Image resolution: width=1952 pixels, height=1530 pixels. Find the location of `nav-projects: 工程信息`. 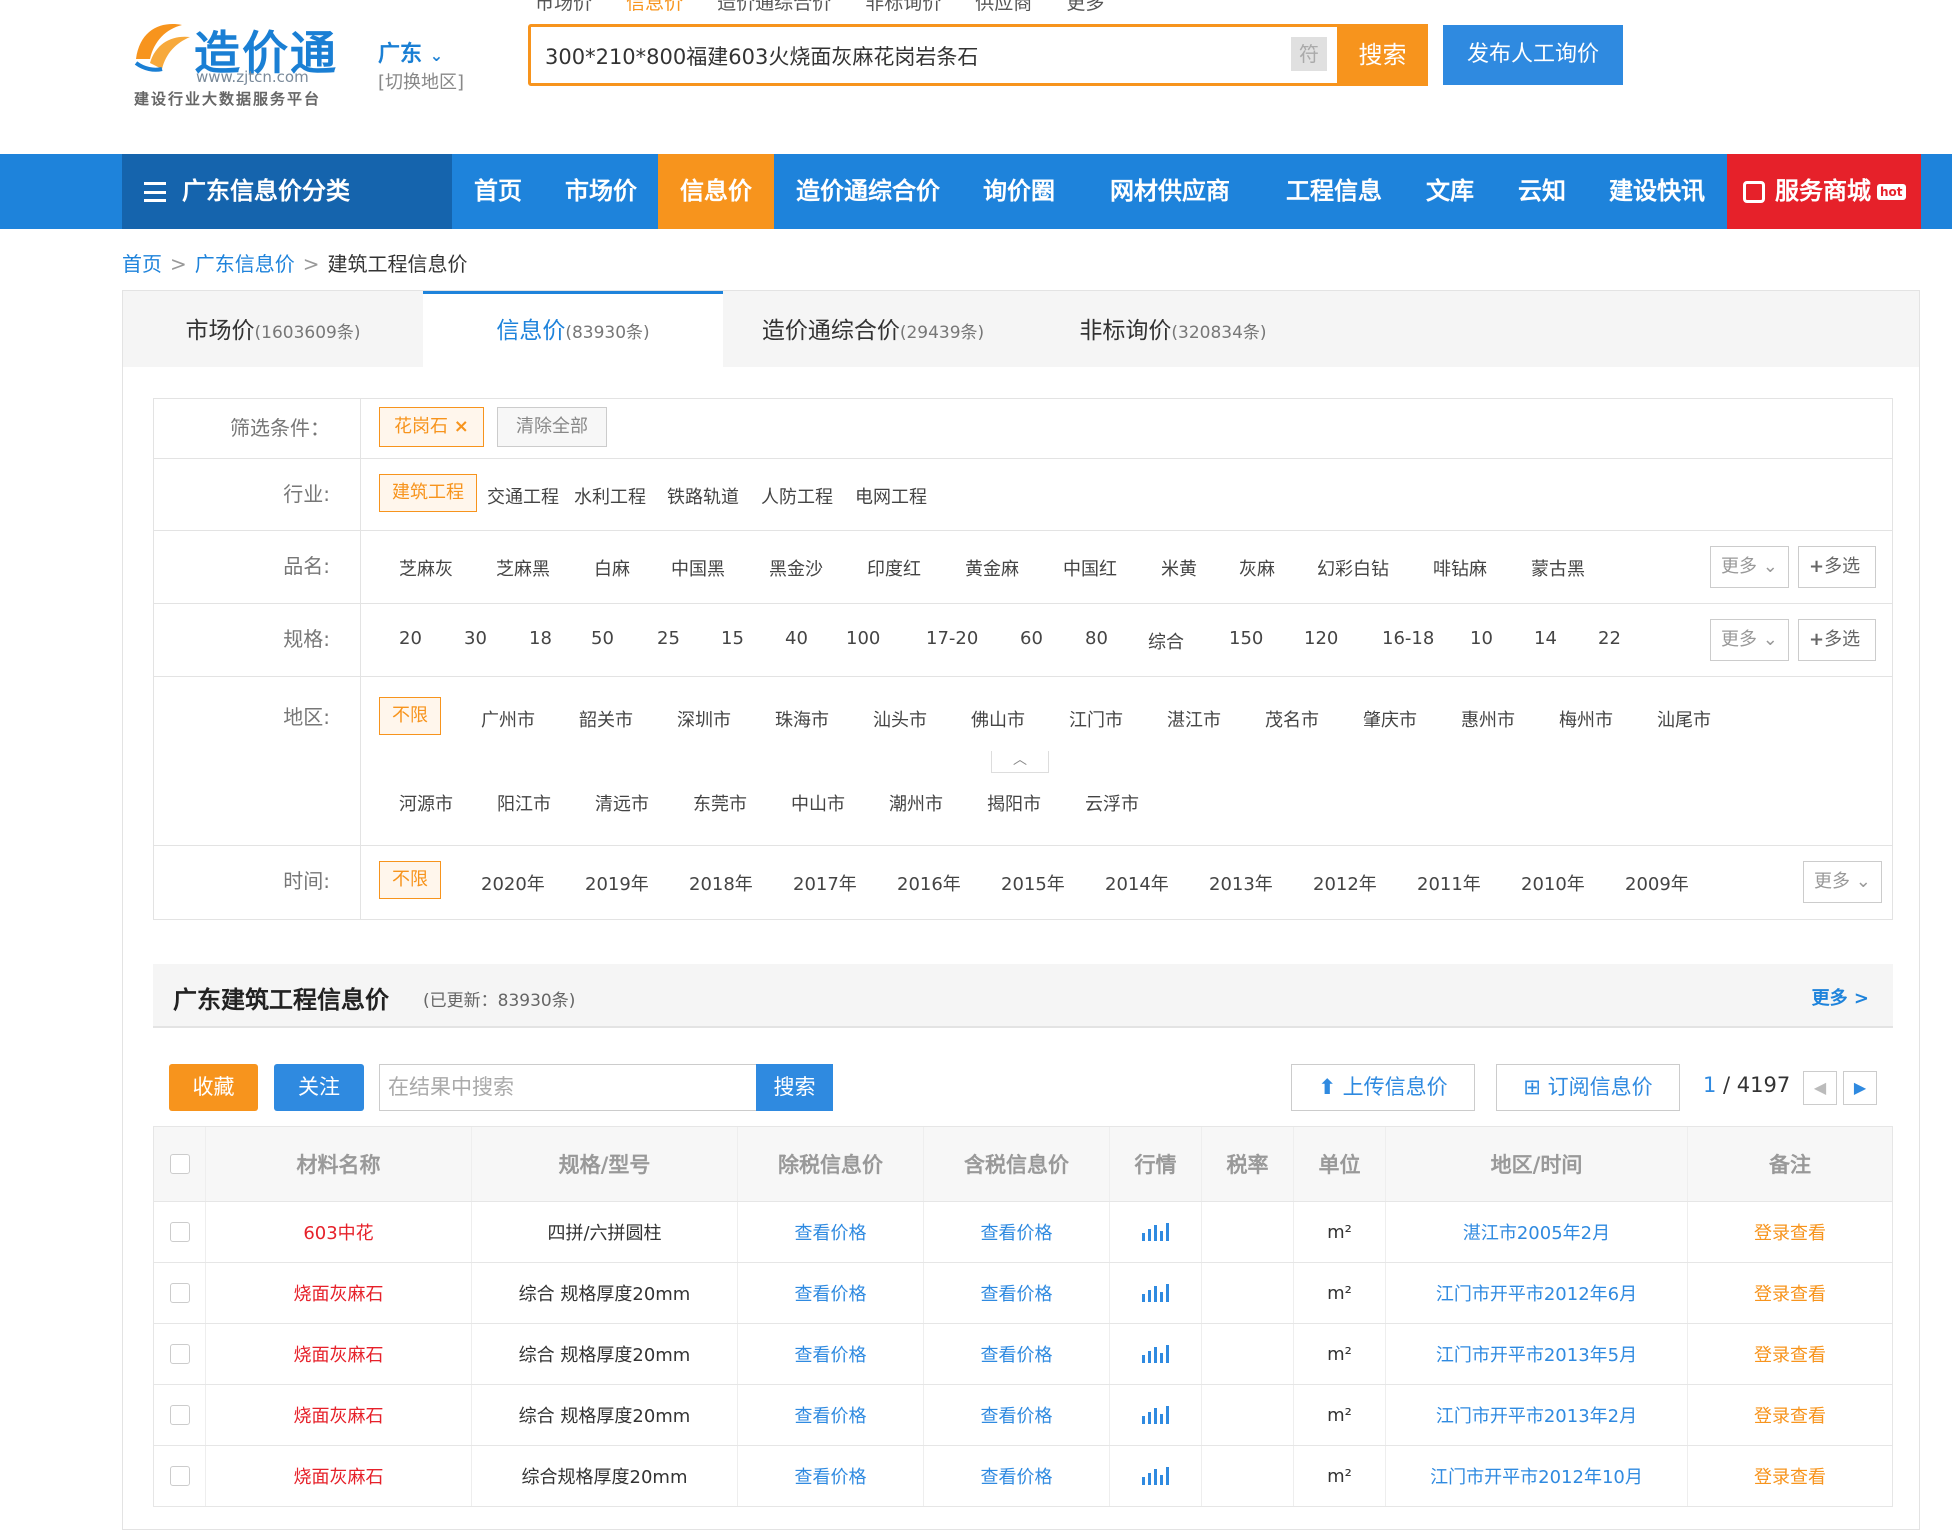

nav-projects: 工程信息 is located at coordinates (1334, 191).